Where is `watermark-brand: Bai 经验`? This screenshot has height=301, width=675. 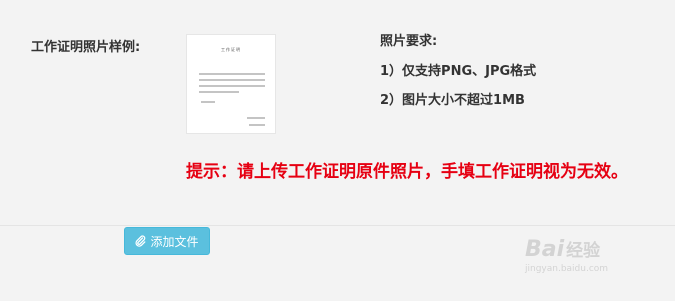
watermark-brand: Bai 经验 is located at coordinates (563, 249).